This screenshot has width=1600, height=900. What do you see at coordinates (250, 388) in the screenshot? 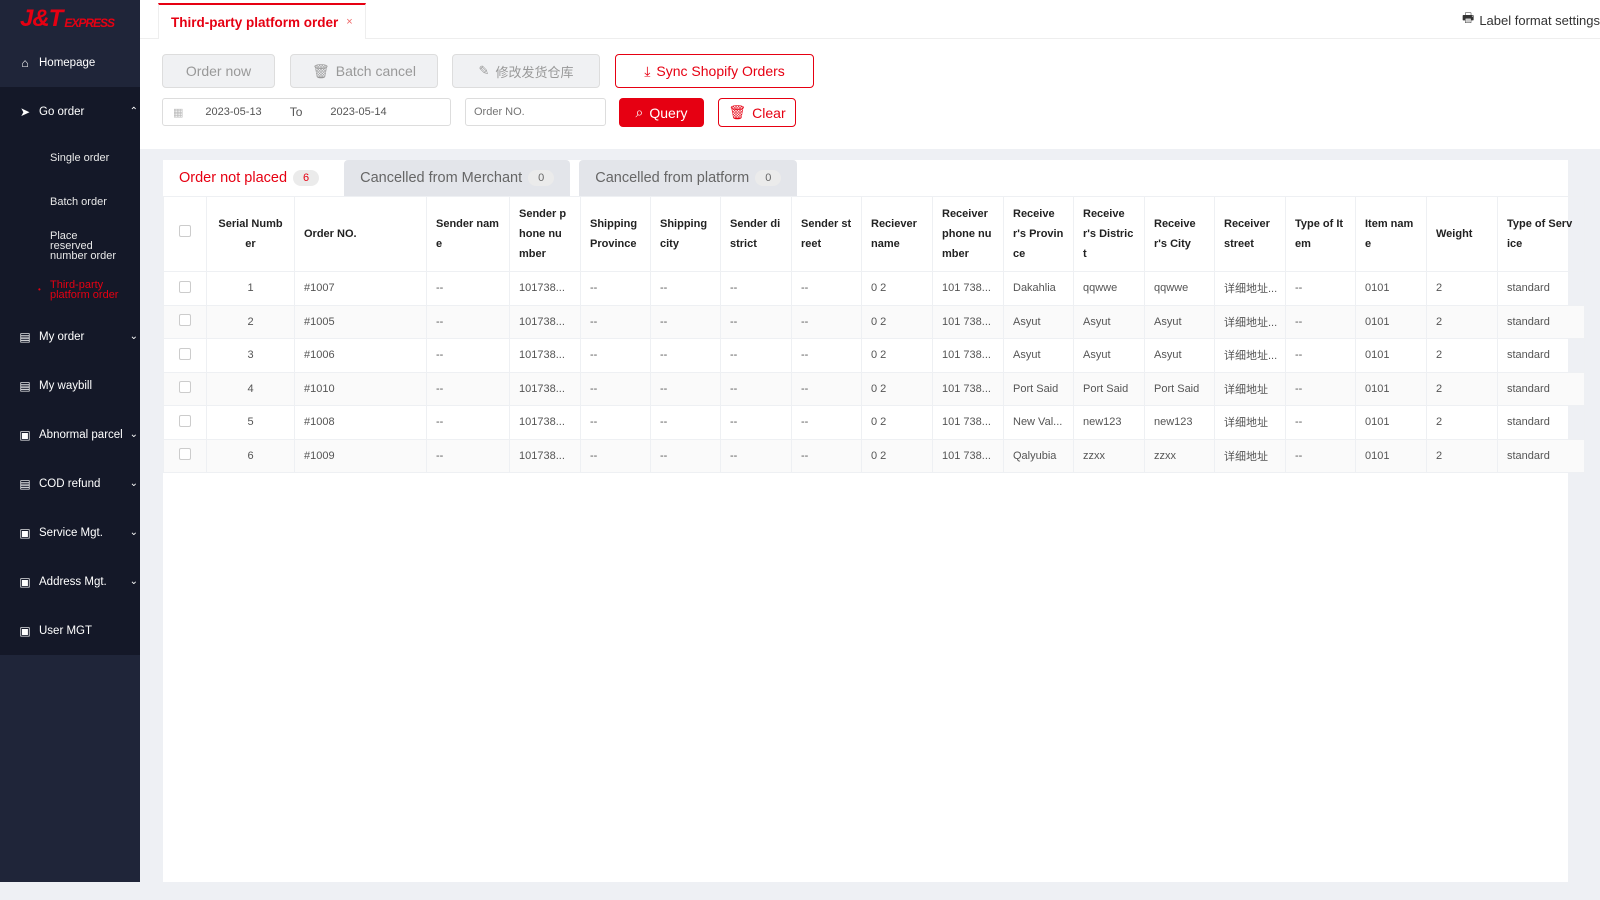
I see `table-cell: 4` at bounding box center [250, 388].